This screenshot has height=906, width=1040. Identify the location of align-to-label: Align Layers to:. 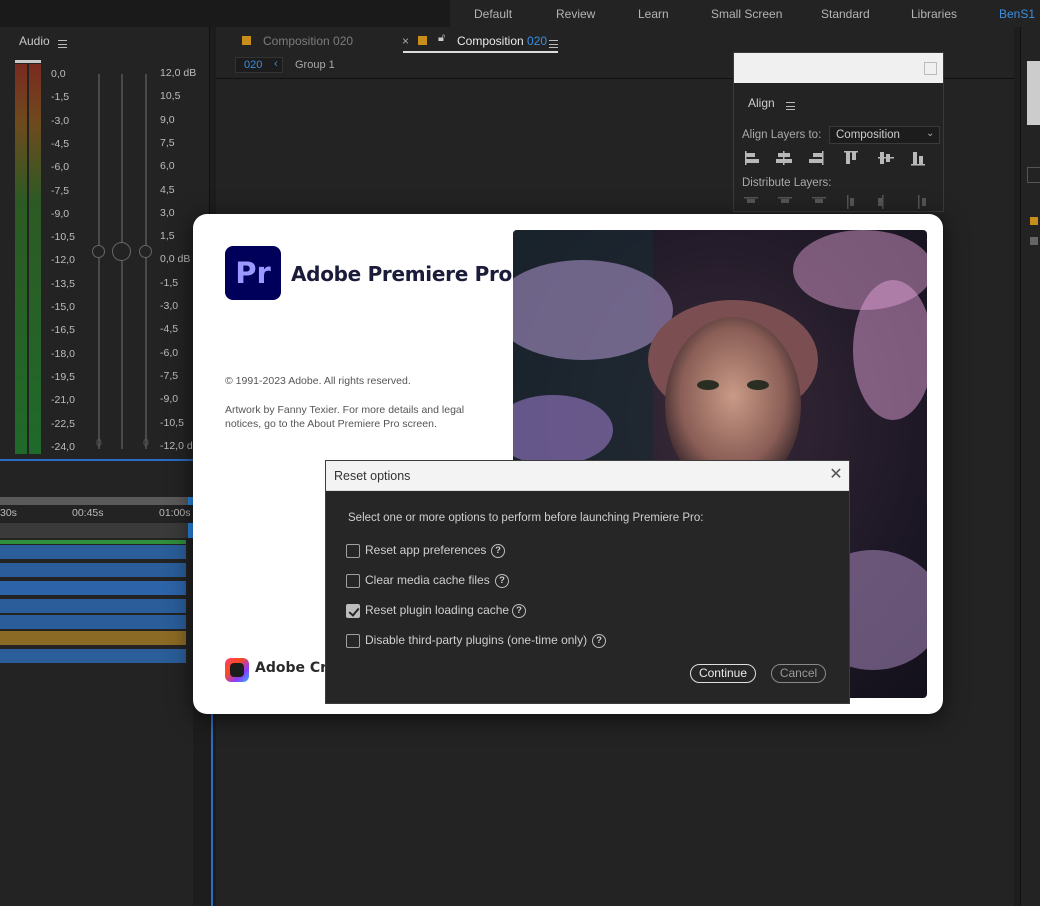
(782, 135).